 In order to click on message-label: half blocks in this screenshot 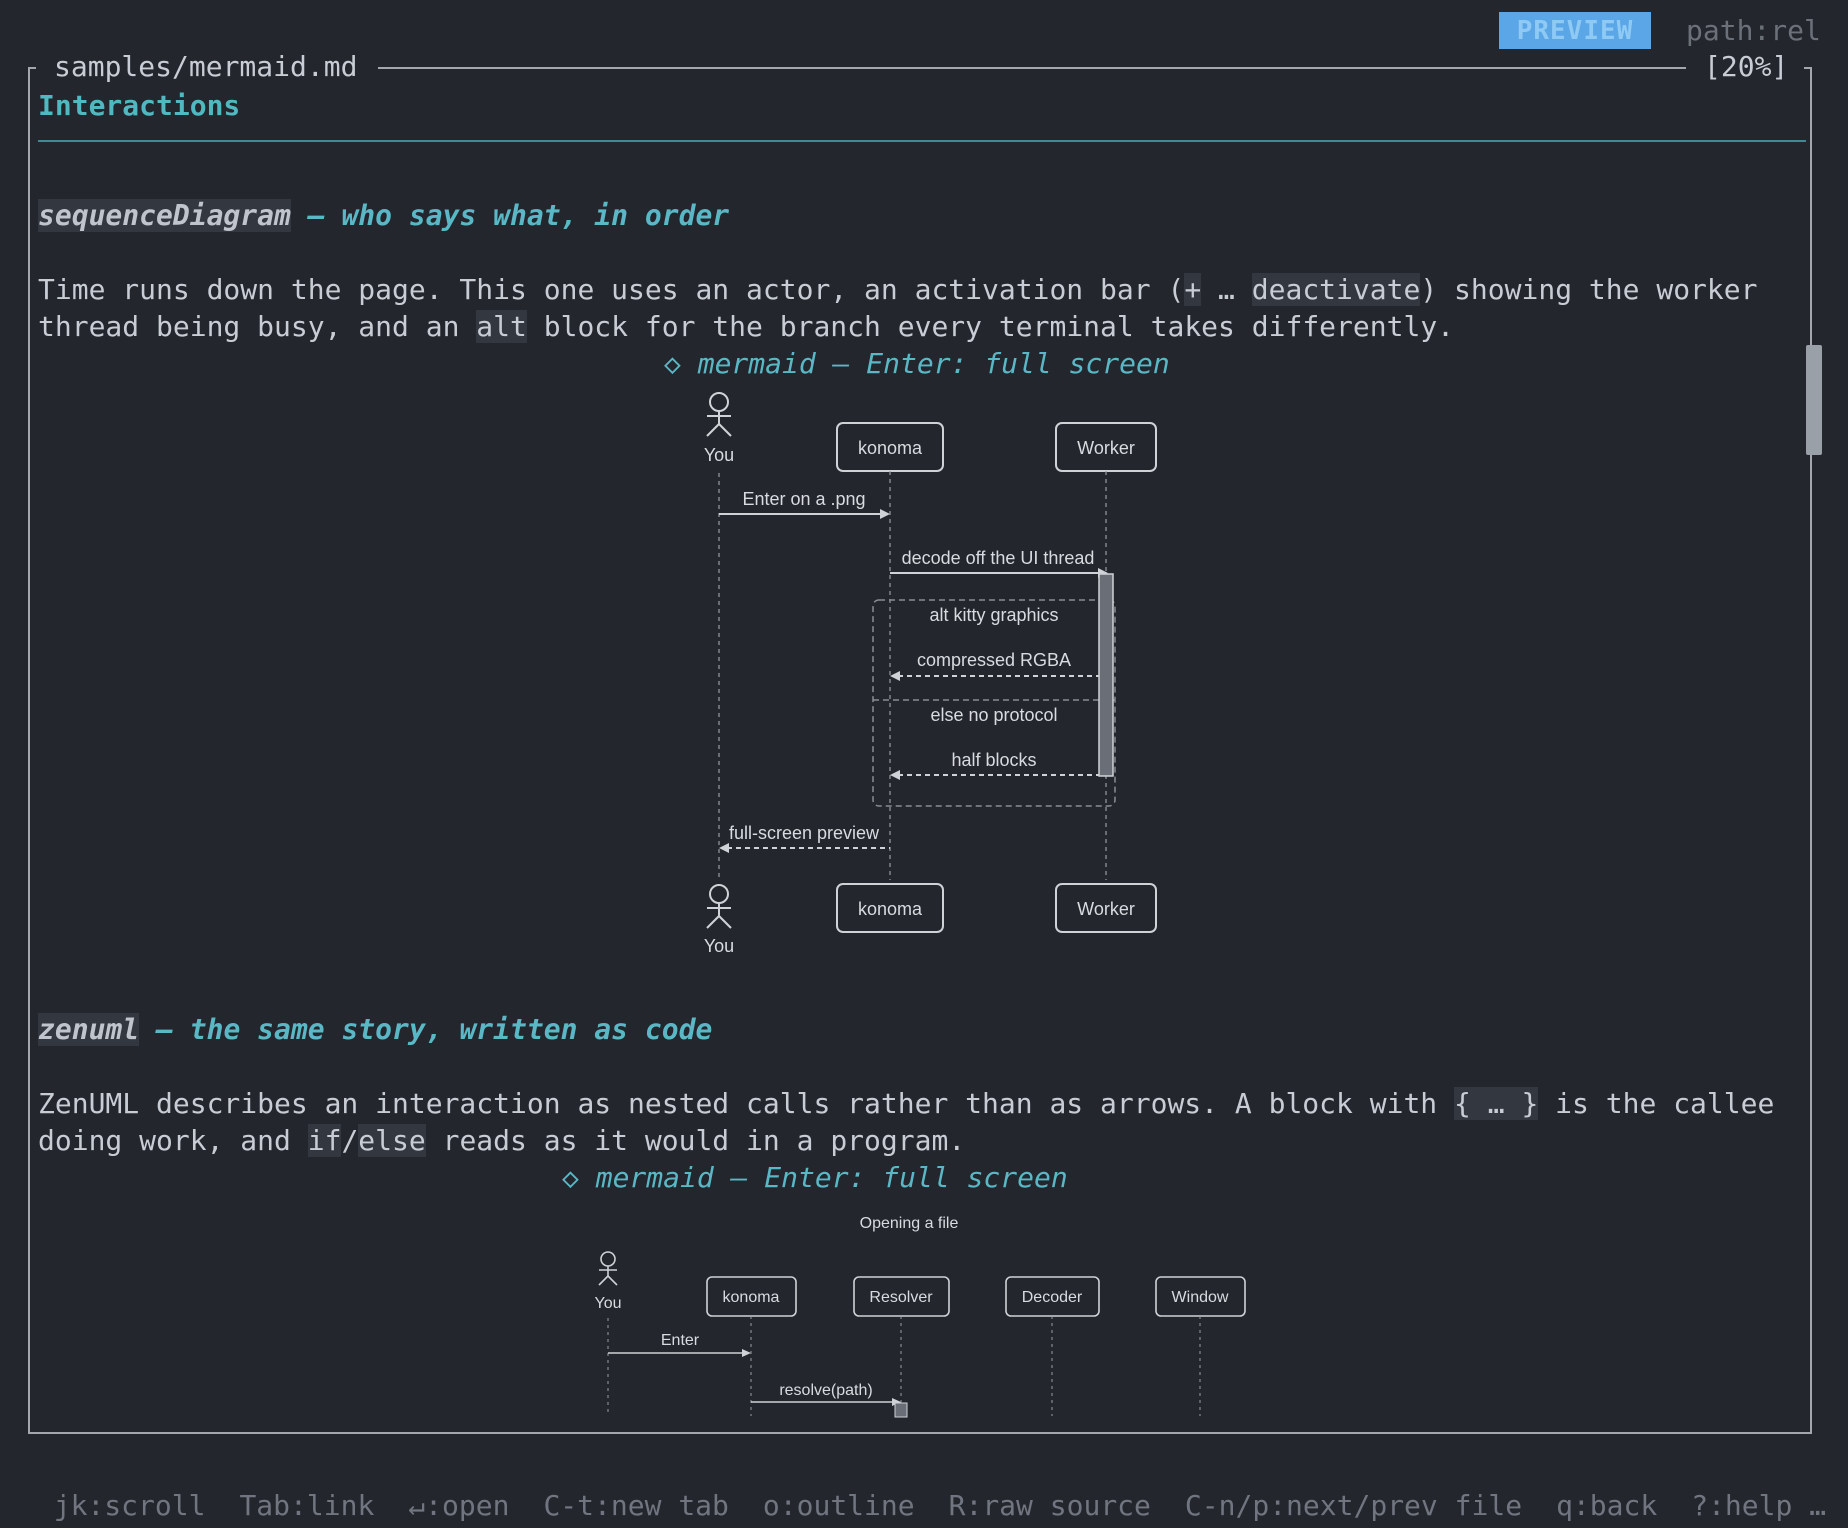, I will do `click(993, 760)`.